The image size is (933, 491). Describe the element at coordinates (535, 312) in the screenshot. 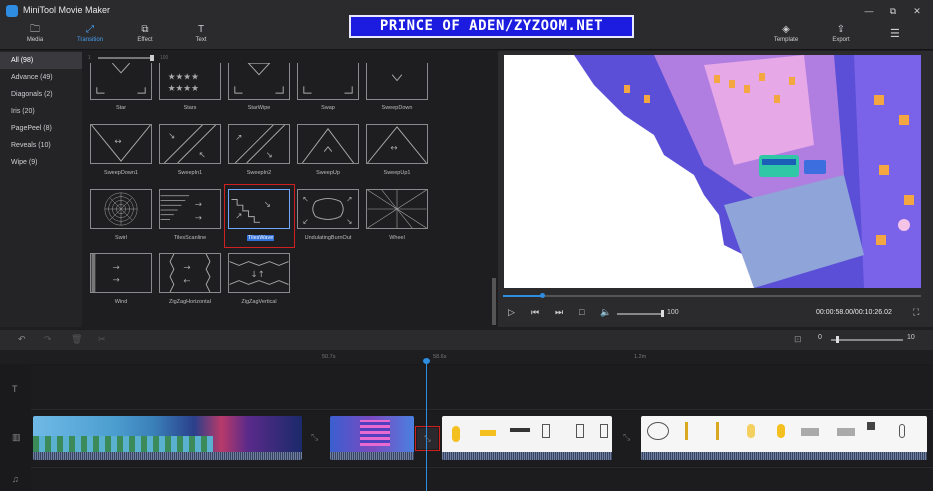

I see `previous-frame-icon: ⏮` at that location.